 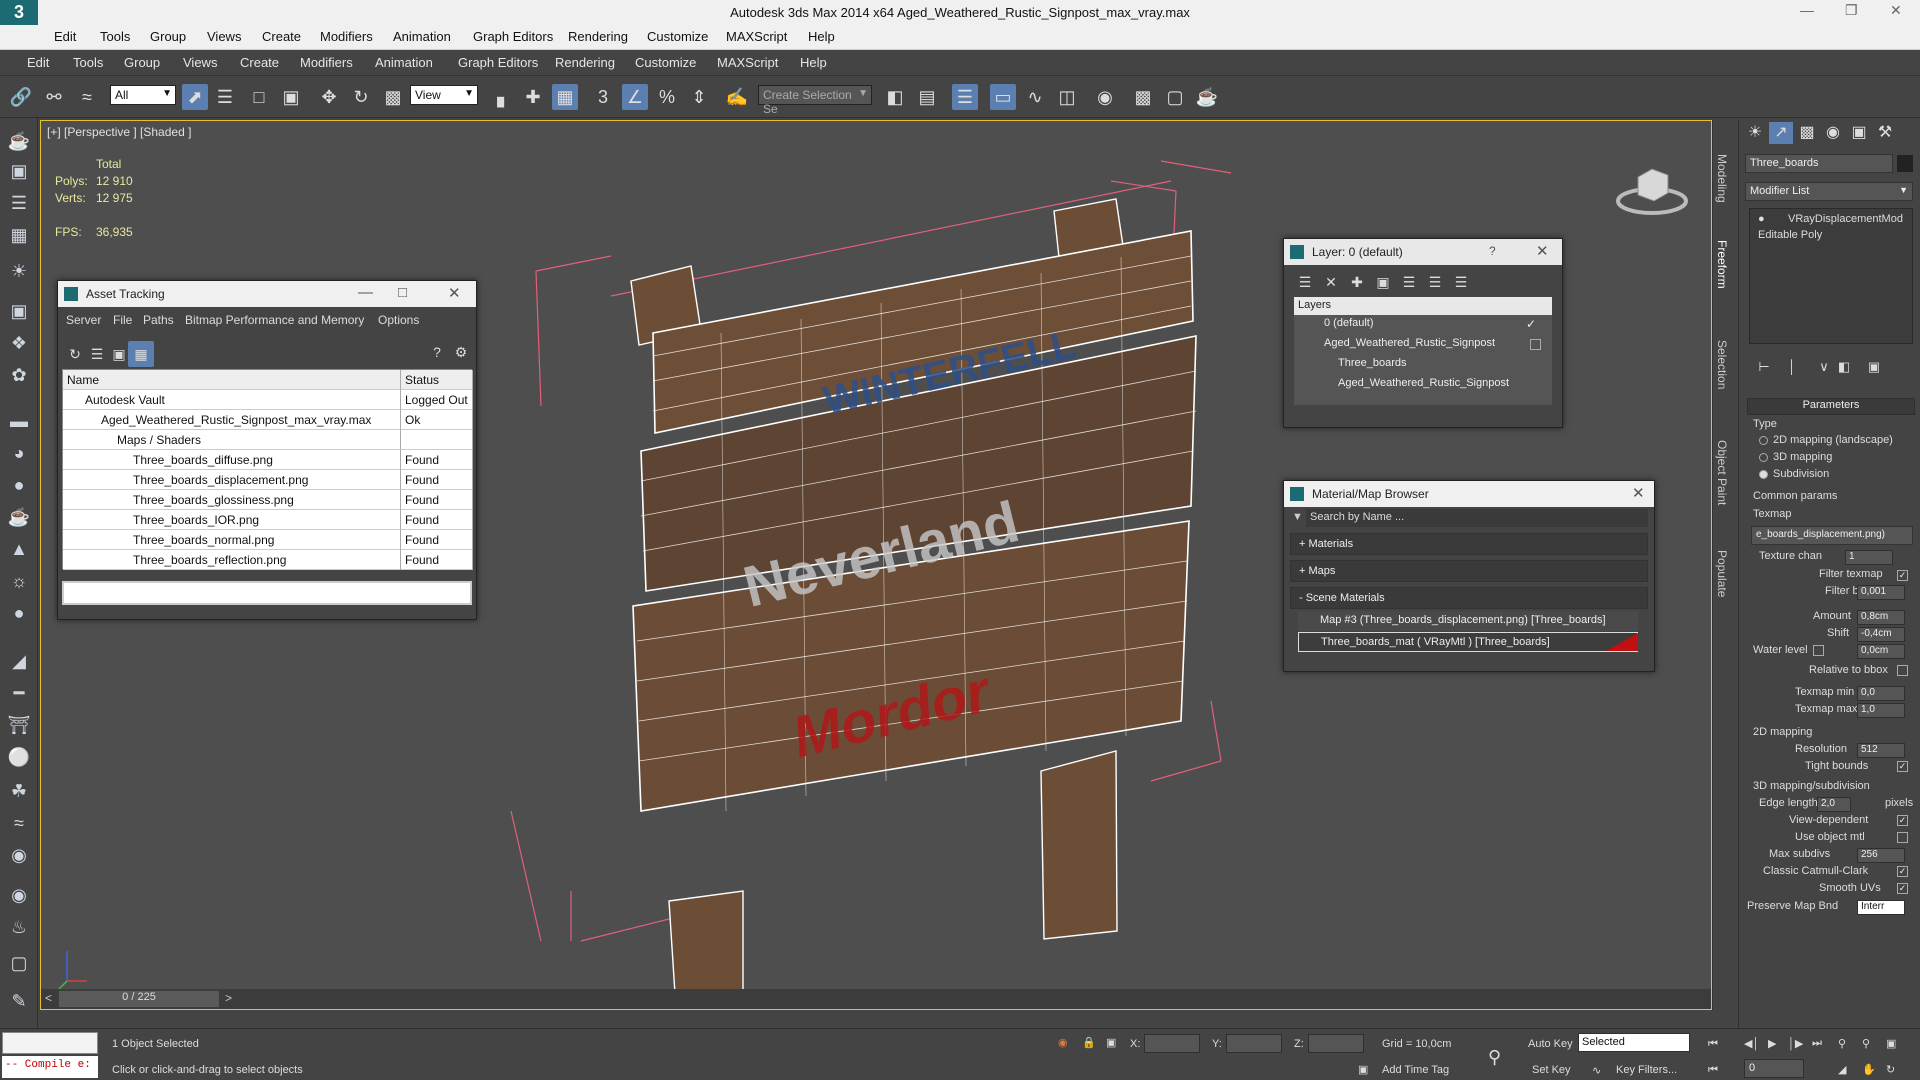 I want to click on menu-customize: Customize, so click(x=665, y=62).